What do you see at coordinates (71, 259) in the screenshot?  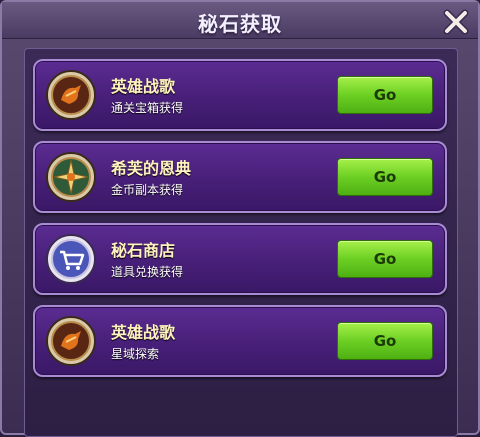 I see `shop-cart-icon` at bounding box center [71, 259].